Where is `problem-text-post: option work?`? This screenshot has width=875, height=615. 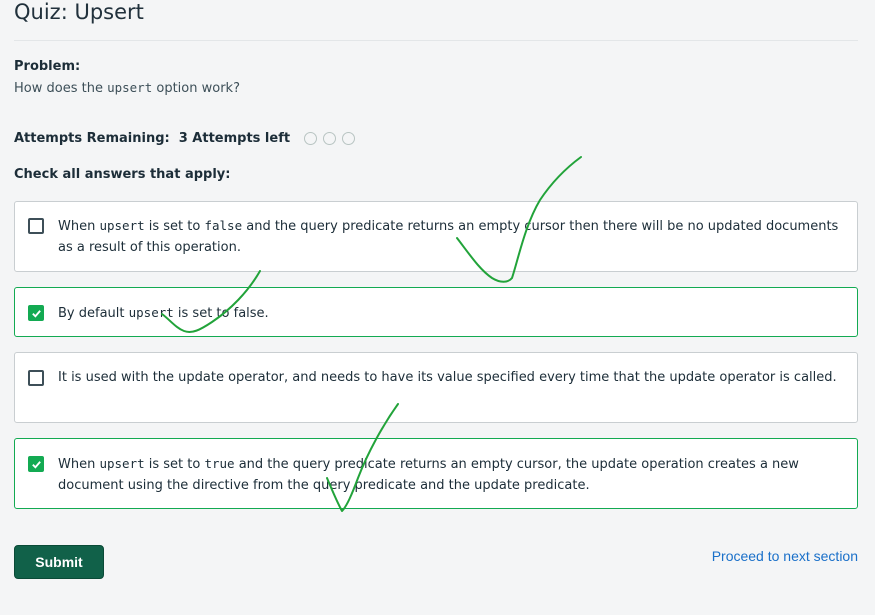
problem-text-post: option work? is located at coordinates (196, 88).